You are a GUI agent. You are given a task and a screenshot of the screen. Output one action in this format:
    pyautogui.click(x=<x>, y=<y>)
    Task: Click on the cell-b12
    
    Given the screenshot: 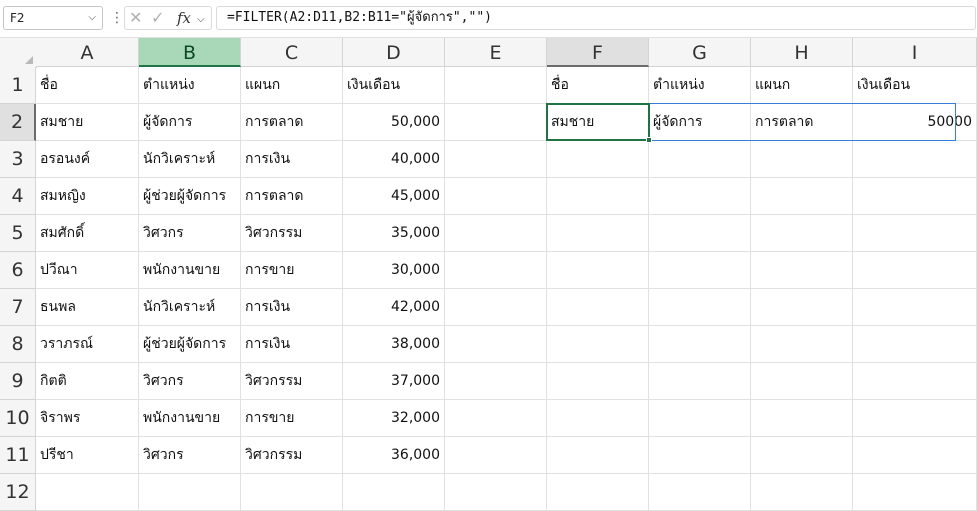 What is the action you would take?
    pyautogui.click(x=190, y=492)
    